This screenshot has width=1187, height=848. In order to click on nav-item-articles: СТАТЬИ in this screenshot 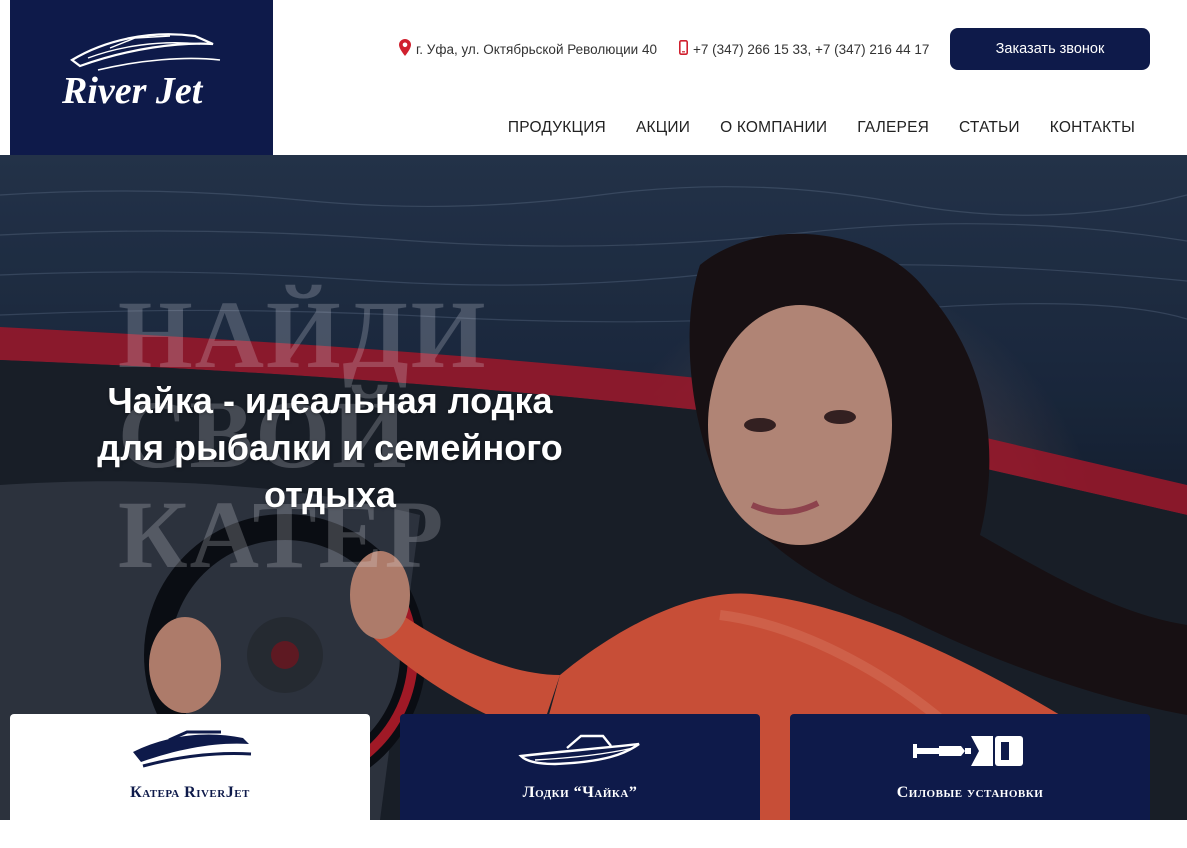, I will do `click(989, 128)`.